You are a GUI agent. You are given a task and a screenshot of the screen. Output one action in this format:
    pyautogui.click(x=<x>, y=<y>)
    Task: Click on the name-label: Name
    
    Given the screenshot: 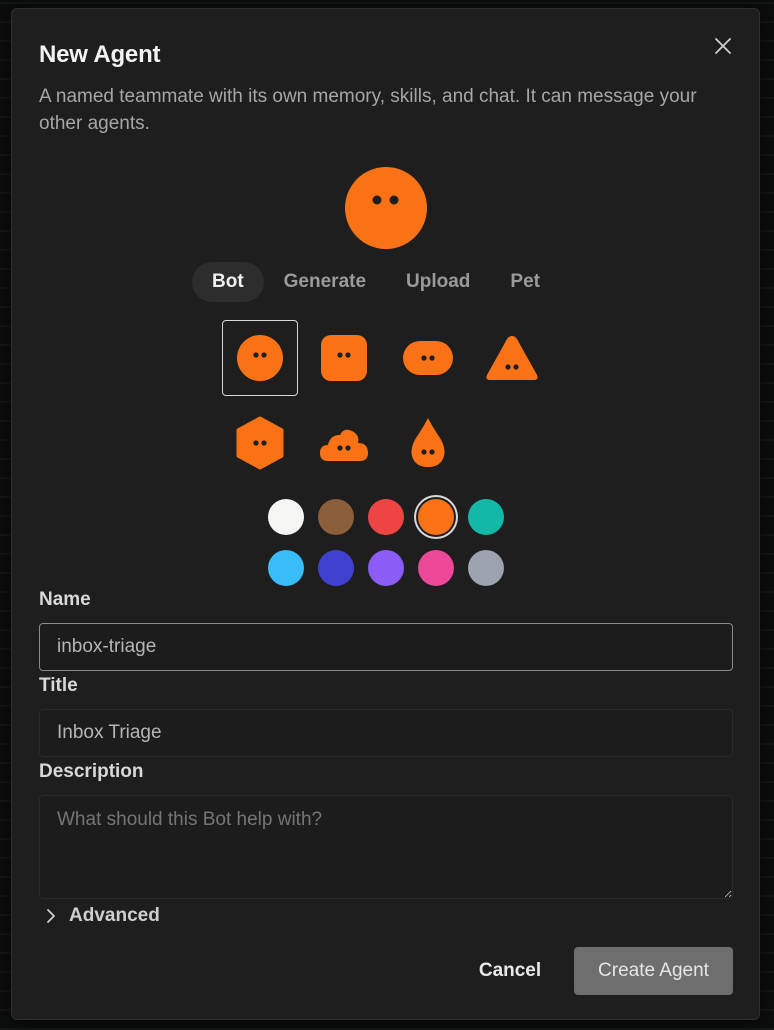 What is the action you would take?
    pyautogui.click(x=65, y=599)
    